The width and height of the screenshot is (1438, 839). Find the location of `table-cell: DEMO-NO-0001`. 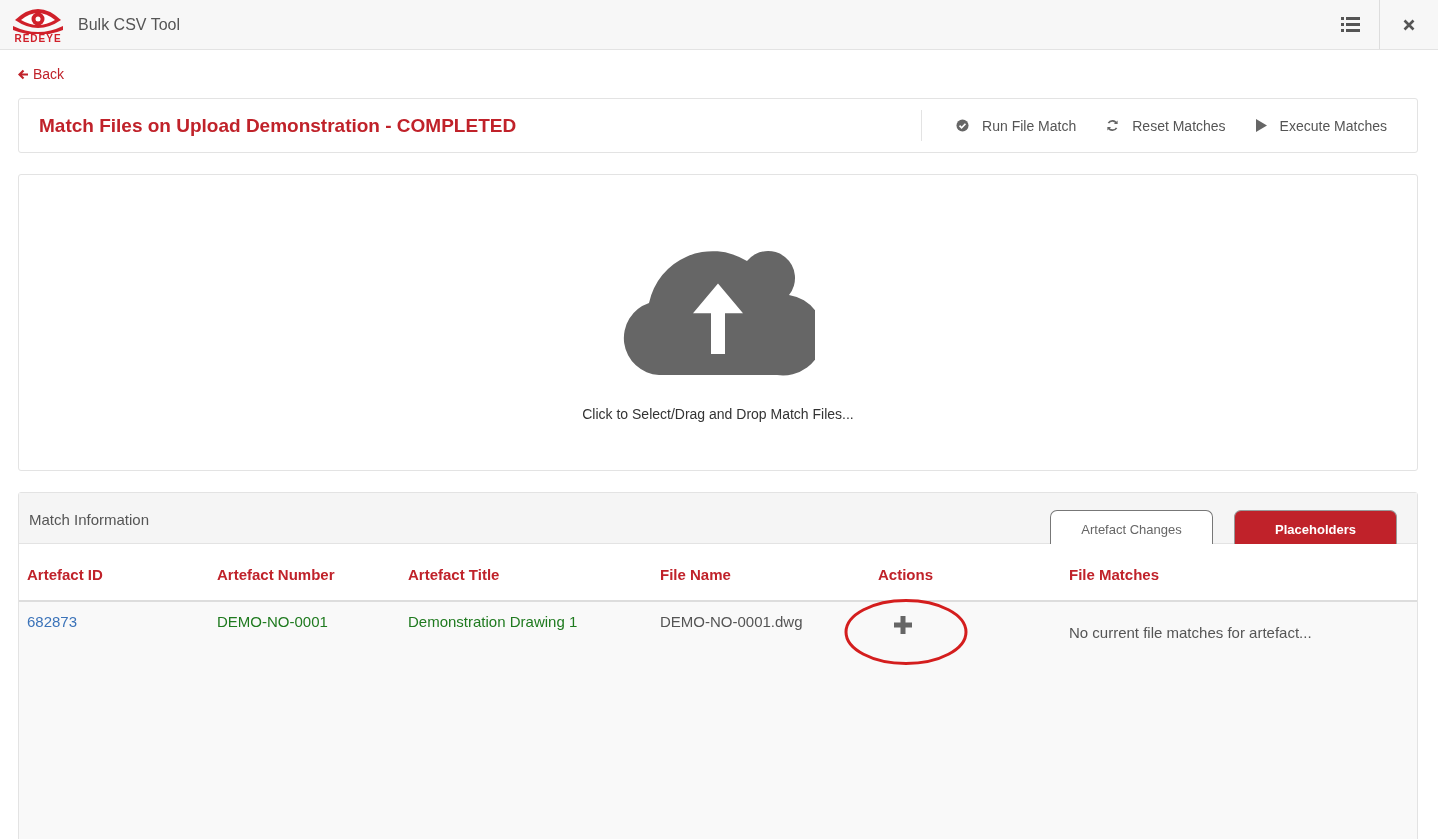

table-cell: DEMO-NO-0001 is located at coordinates (304, 627).